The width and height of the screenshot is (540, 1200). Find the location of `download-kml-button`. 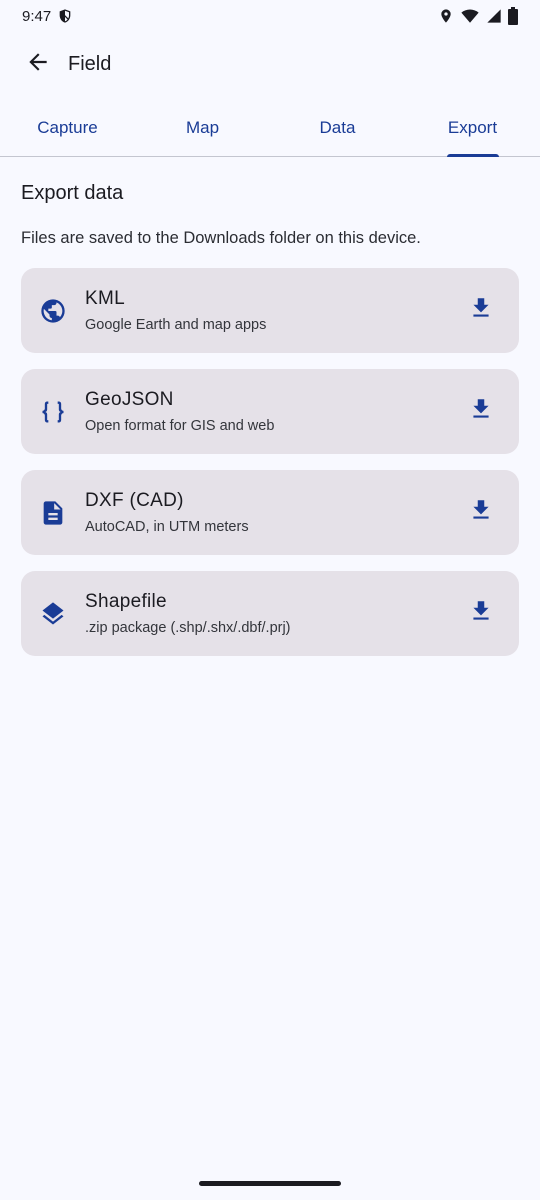

download-kml-button is located at coordinates (481, 311).